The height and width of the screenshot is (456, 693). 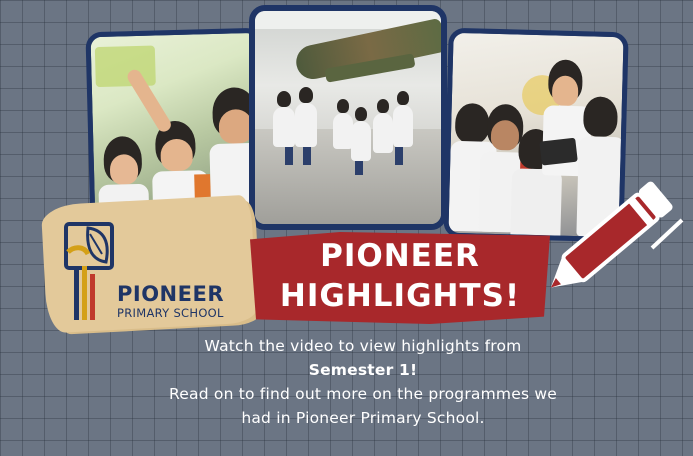 What do you see at coordinates (170, 294) in the screenshot?
I see `school-name: PIONEER` at bounding box center [170, 294].